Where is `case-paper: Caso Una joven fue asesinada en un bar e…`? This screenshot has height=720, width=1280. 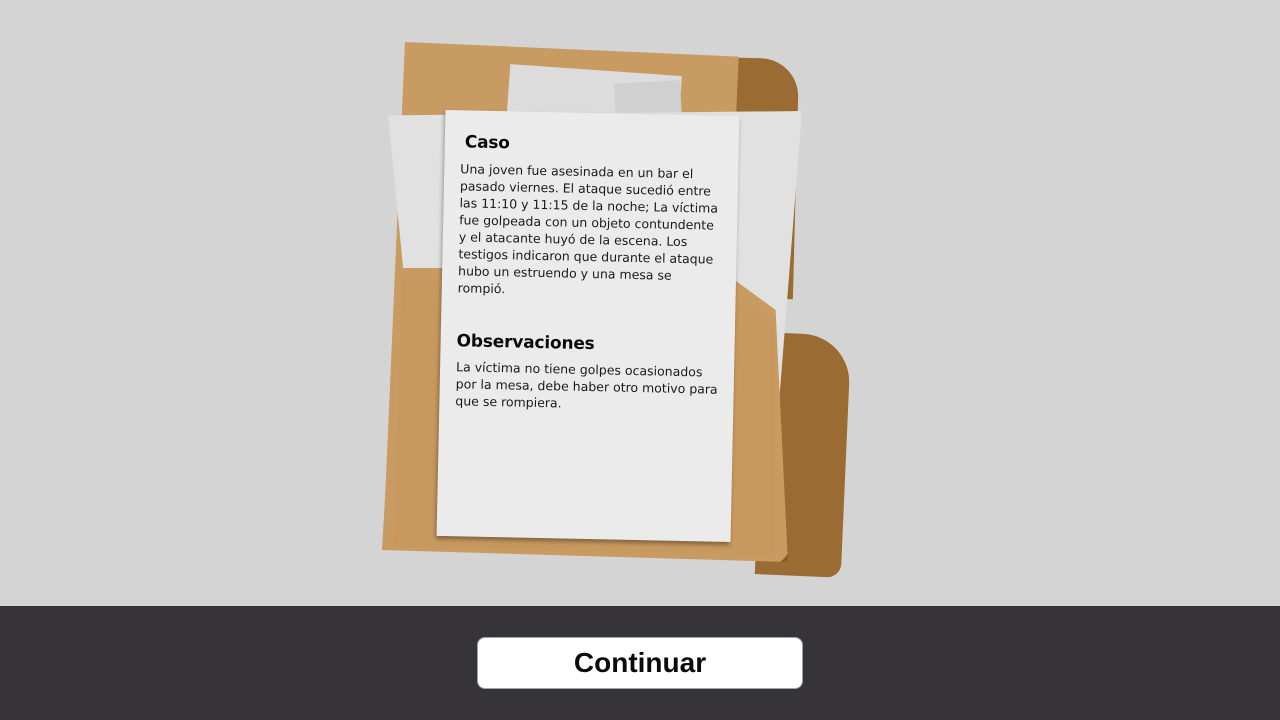 case-paper: Caso Una joven fue asesinada en un bar e… is located at coordinates (588, 326).